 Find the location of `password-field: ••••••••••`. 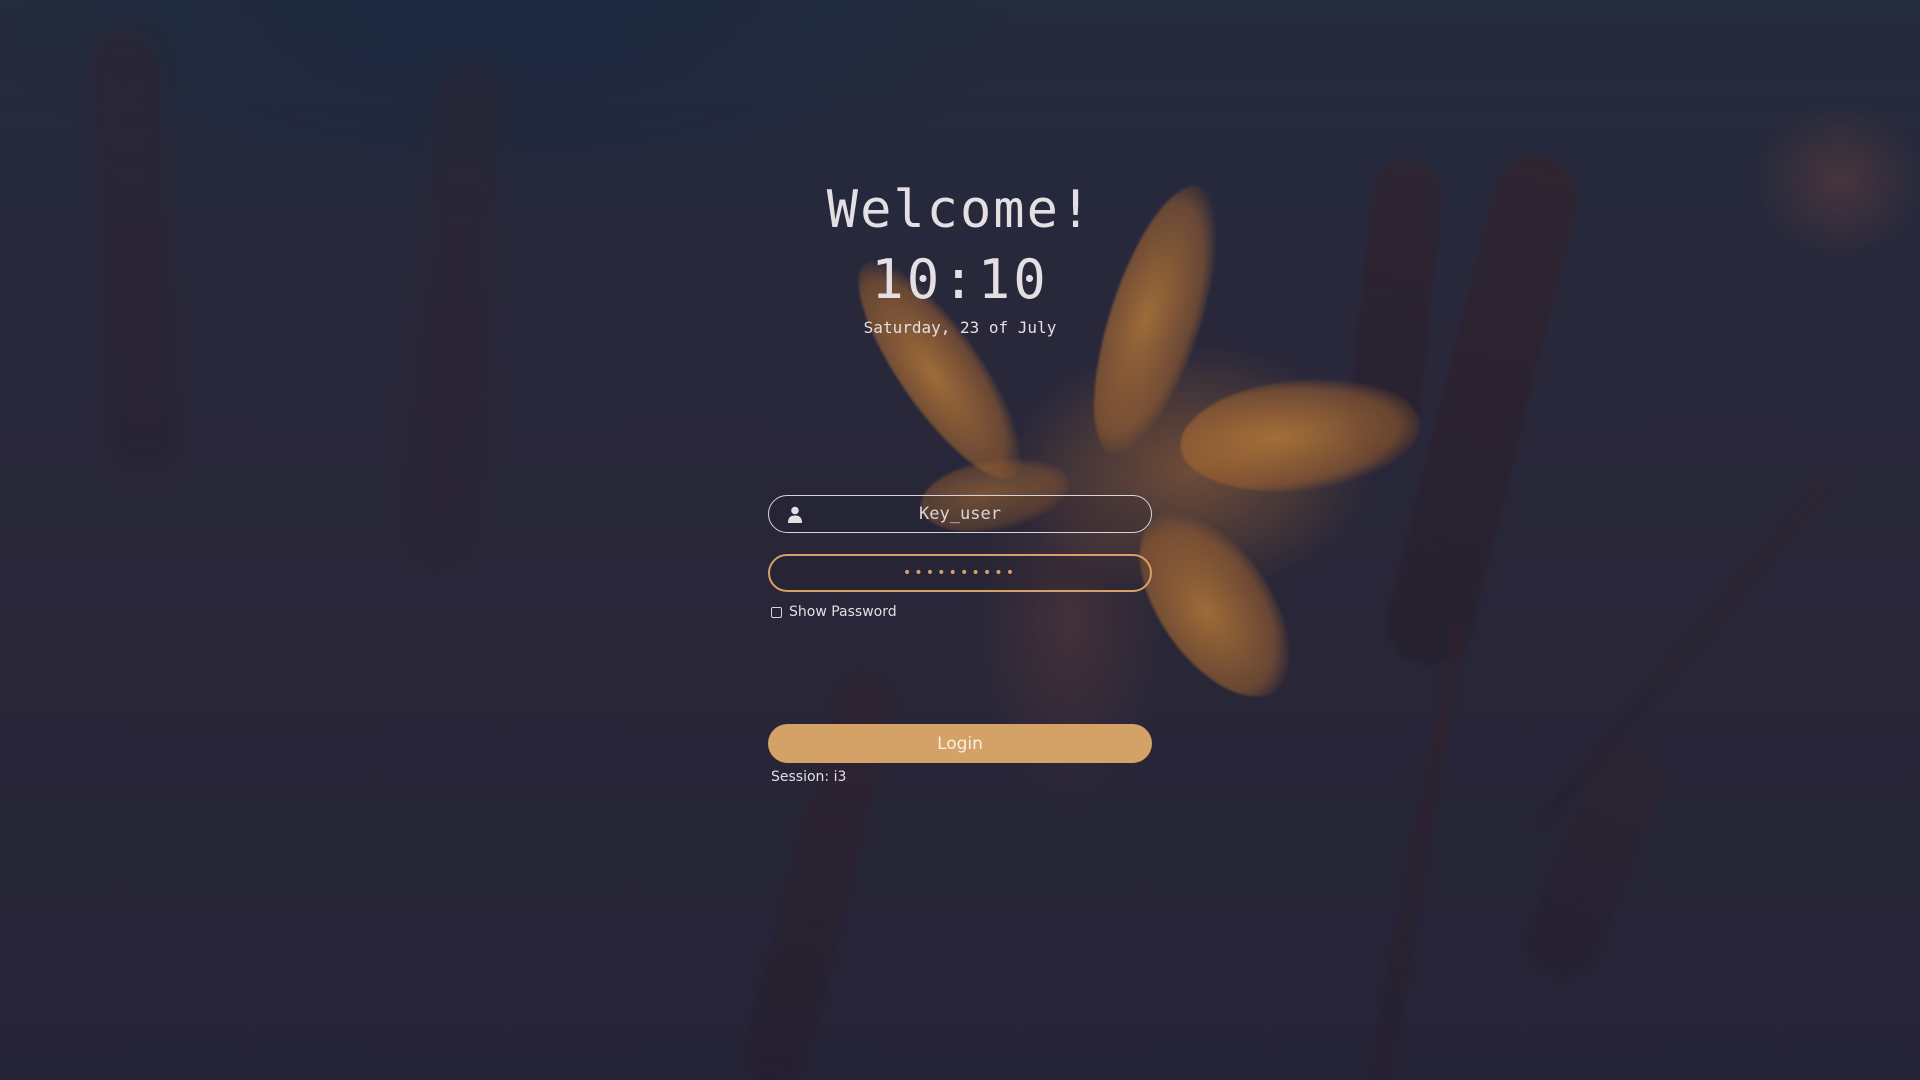

password-field: •••••••••• is located at coordinates (960, 573).